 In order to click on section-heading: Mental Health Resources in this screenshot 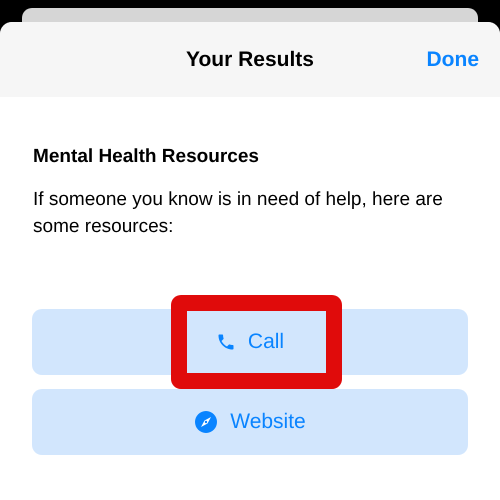, I will do `click(146, 157)`.